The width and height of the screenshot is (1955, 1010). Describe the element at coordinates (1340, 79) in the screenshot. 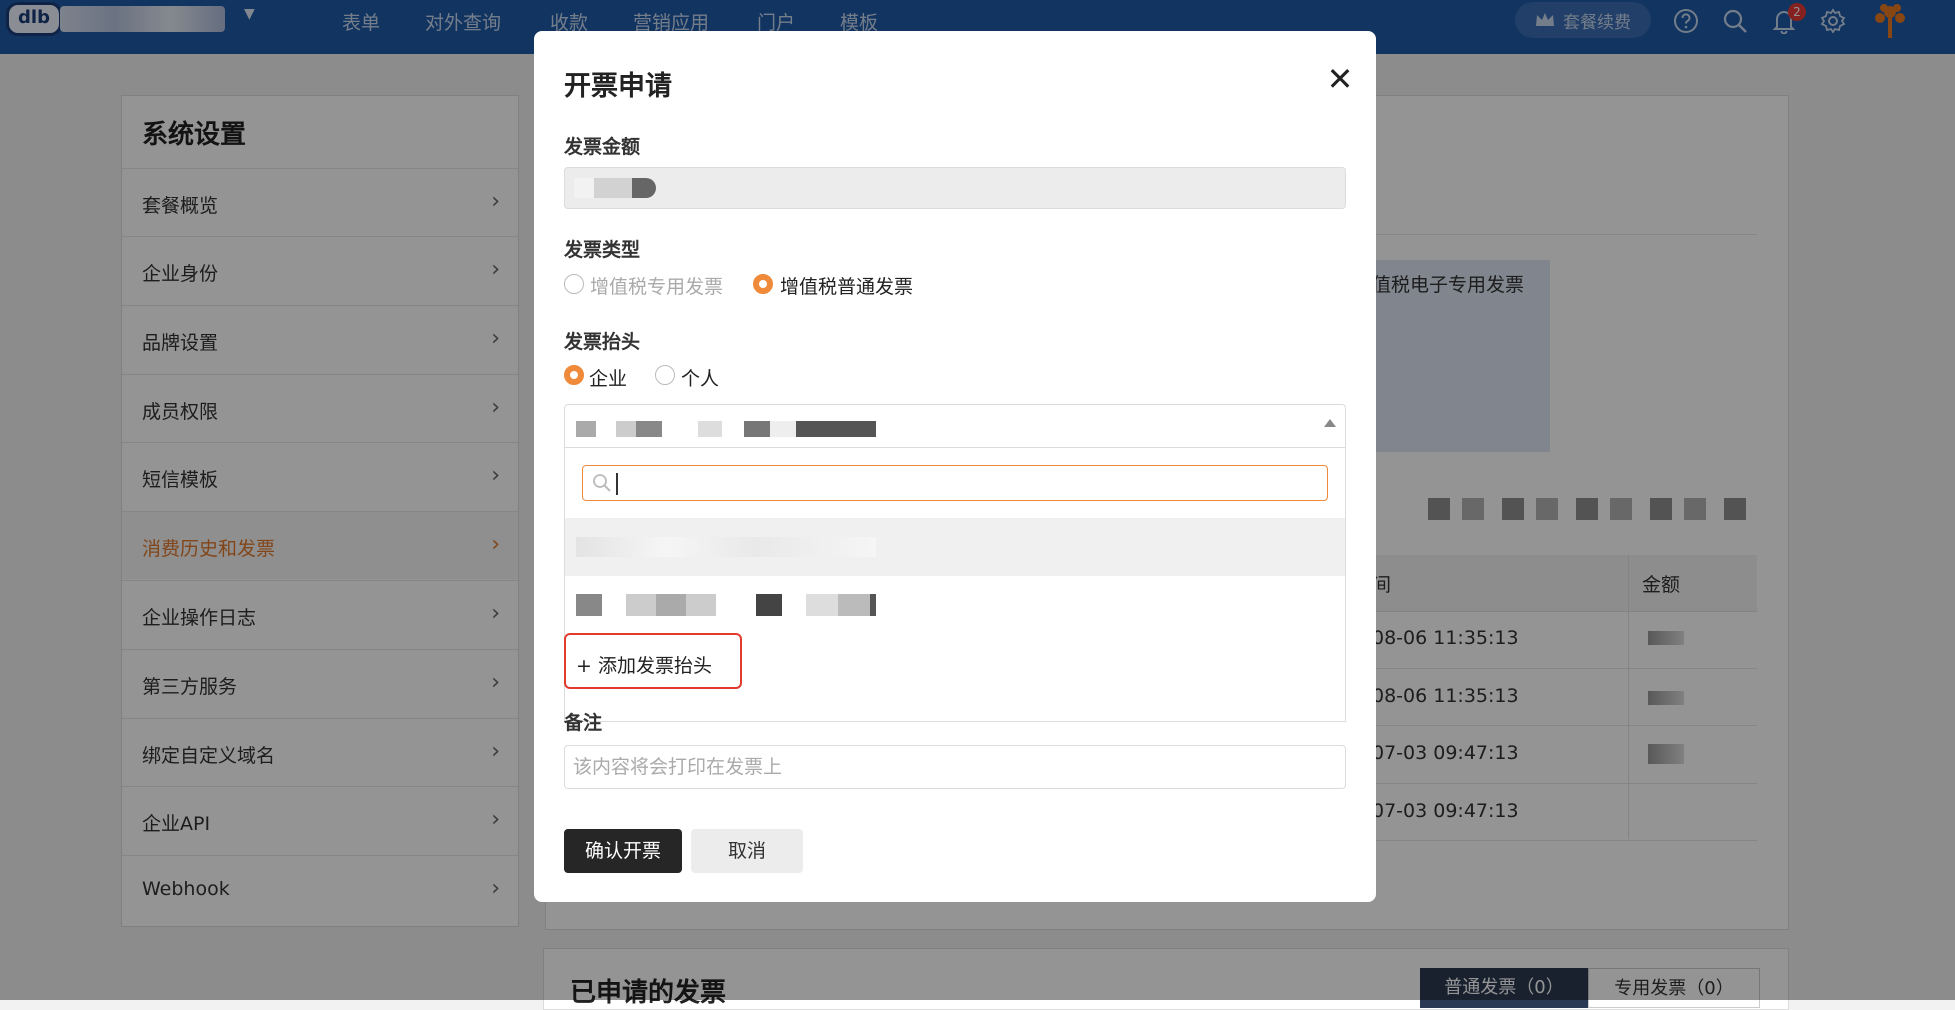

I see `close-icon: ✕` at that location.